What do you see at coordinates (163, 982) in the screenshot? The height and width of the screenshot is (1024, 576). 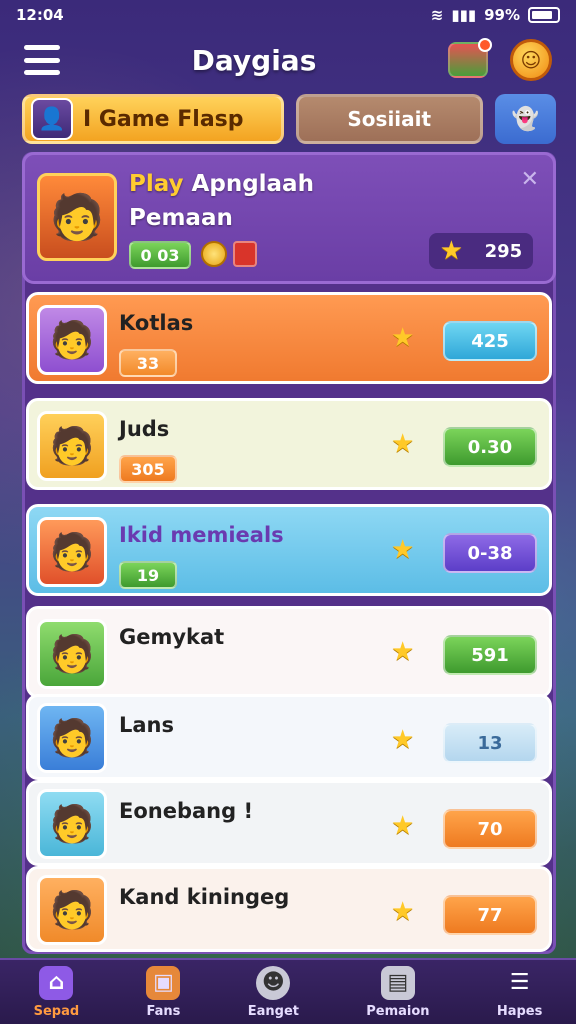 I see `chest-icon: ▣` at bounding box center [163, 982].